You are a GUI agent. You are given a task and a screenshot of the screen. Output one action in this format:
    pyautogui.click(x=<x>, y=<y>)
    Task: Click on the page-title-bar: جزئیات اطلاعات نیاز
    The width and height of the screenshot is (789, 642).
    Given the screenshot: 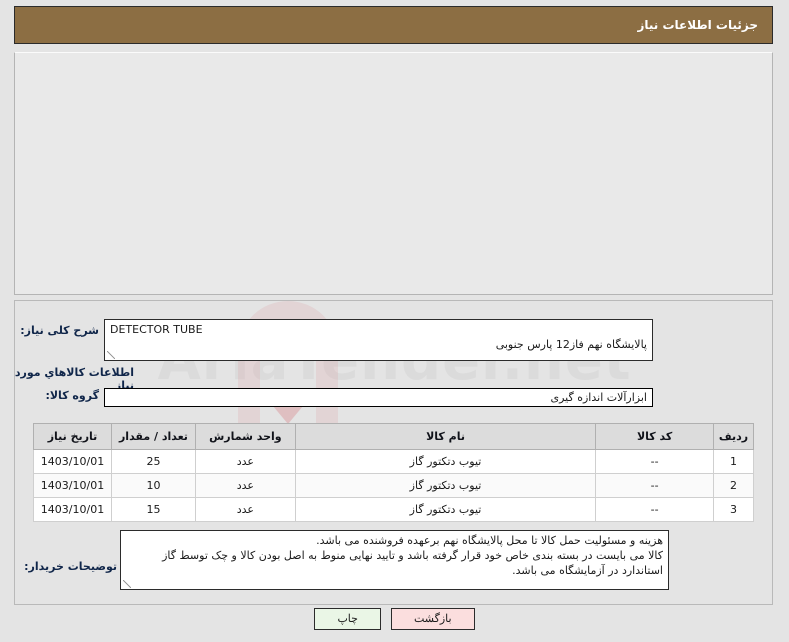 What is the action you would take?
    pyautogui.click(x=393, y=25)
    